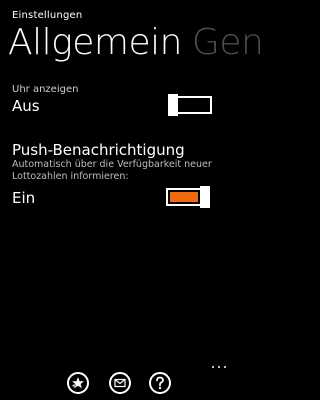  I want to click on pivot-header: Allgemein Gen, so click(136, 42).